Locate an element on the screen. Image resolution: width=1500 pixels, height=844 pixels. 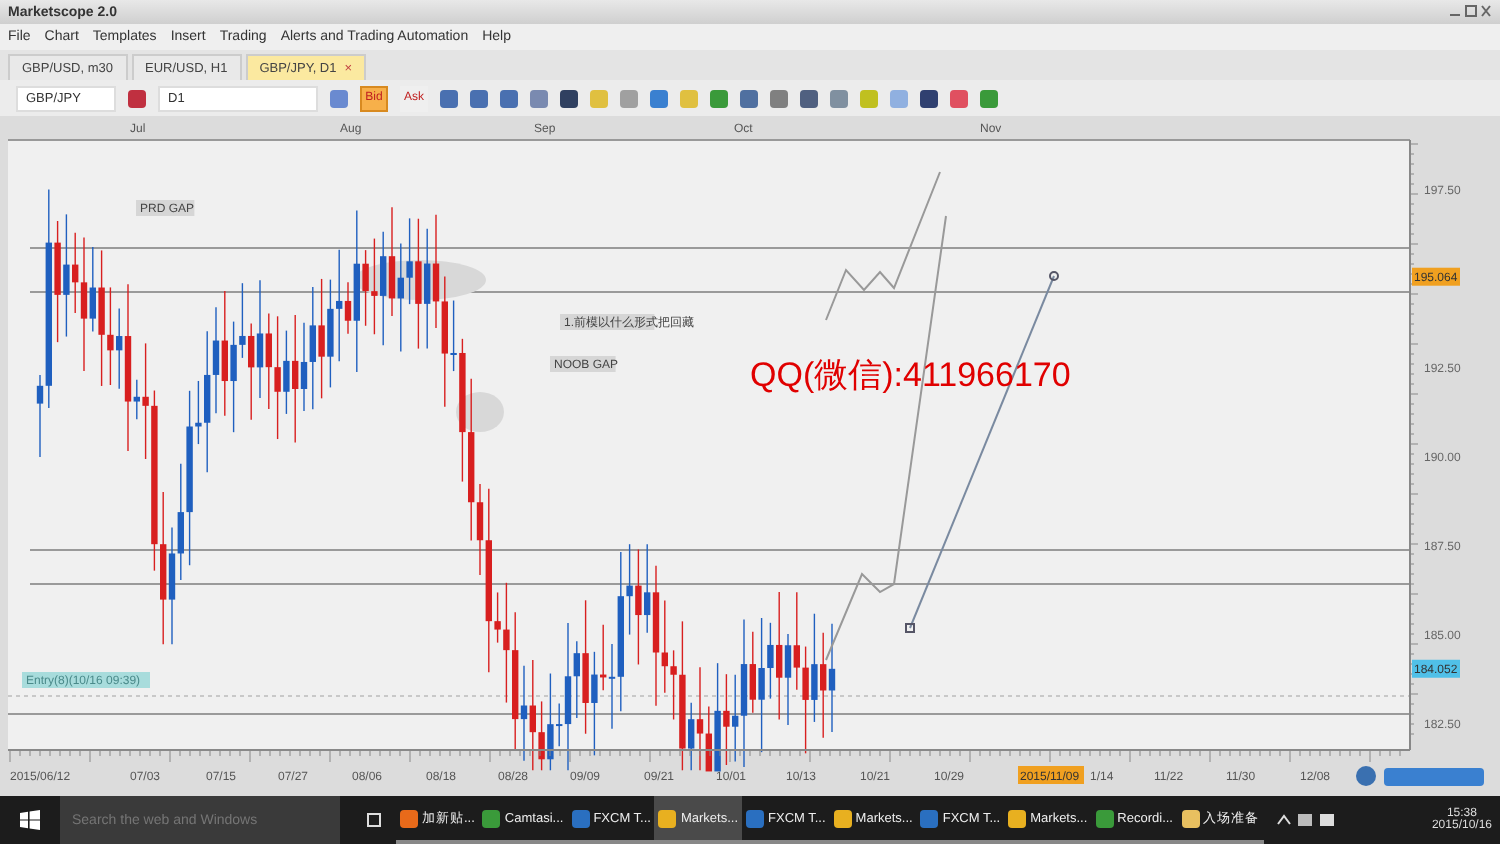
task-view-icon is located at coordinates (374, 820).